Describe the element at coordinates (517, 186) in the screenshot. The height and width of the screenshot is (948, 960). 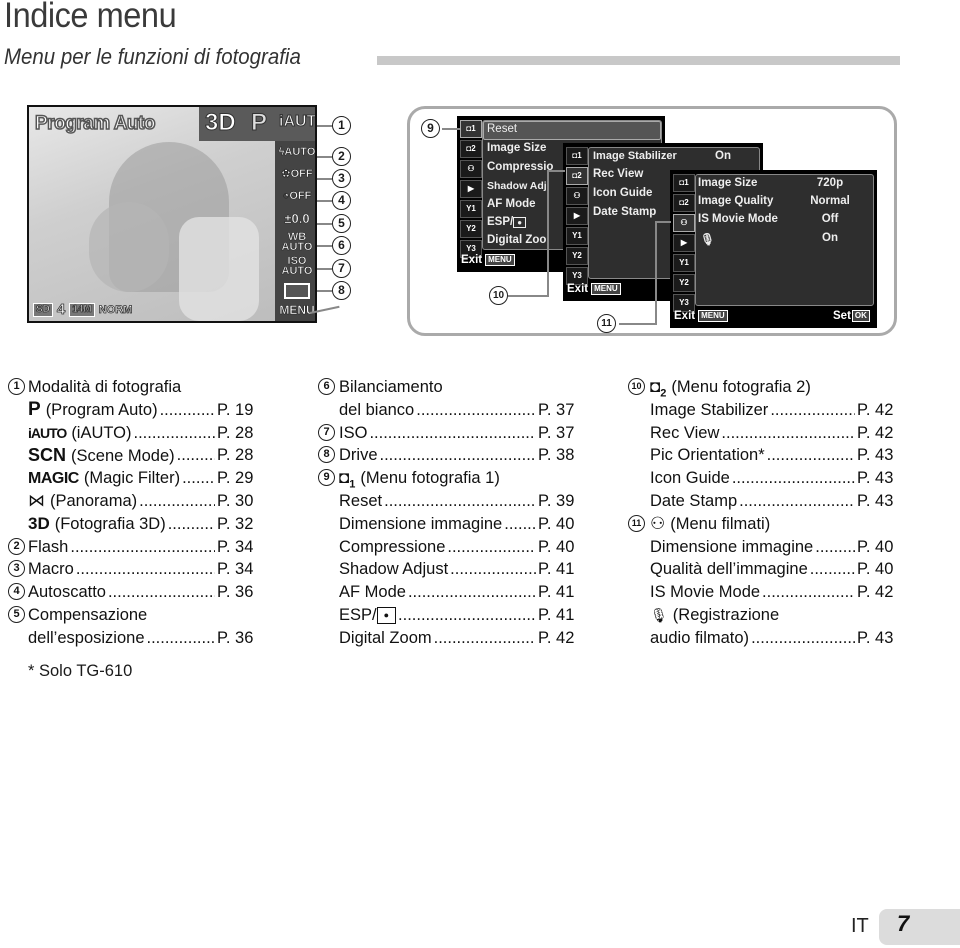
I see `menu-item-shadow-adjust: Shadow Adj` at that location.